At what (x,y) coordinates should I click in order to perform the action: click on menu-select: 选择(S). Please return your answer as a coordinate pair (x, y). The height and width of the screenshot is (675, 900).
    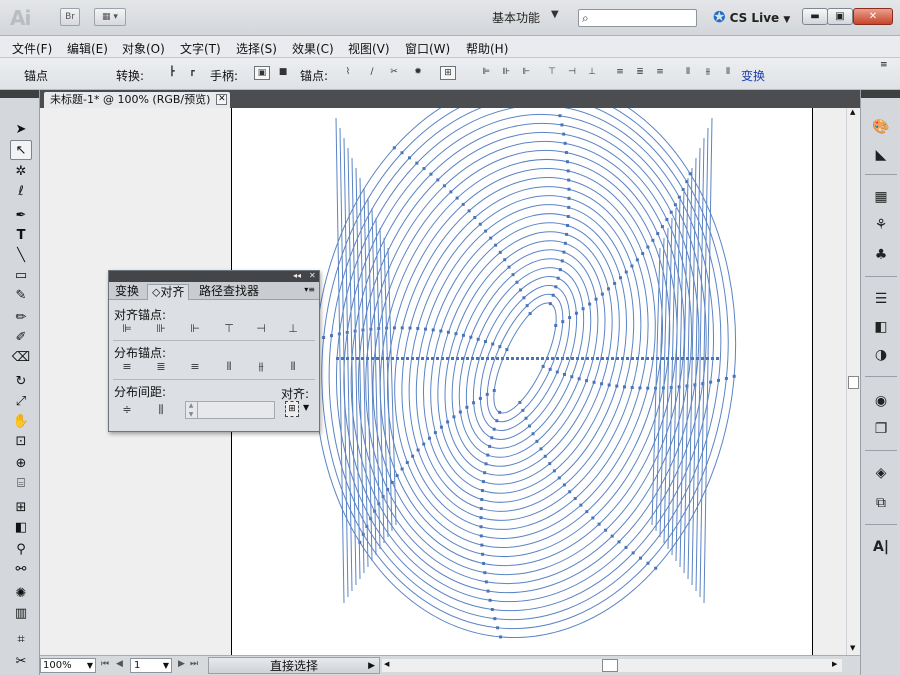
    Looking at the image, I should click on (256, 48).